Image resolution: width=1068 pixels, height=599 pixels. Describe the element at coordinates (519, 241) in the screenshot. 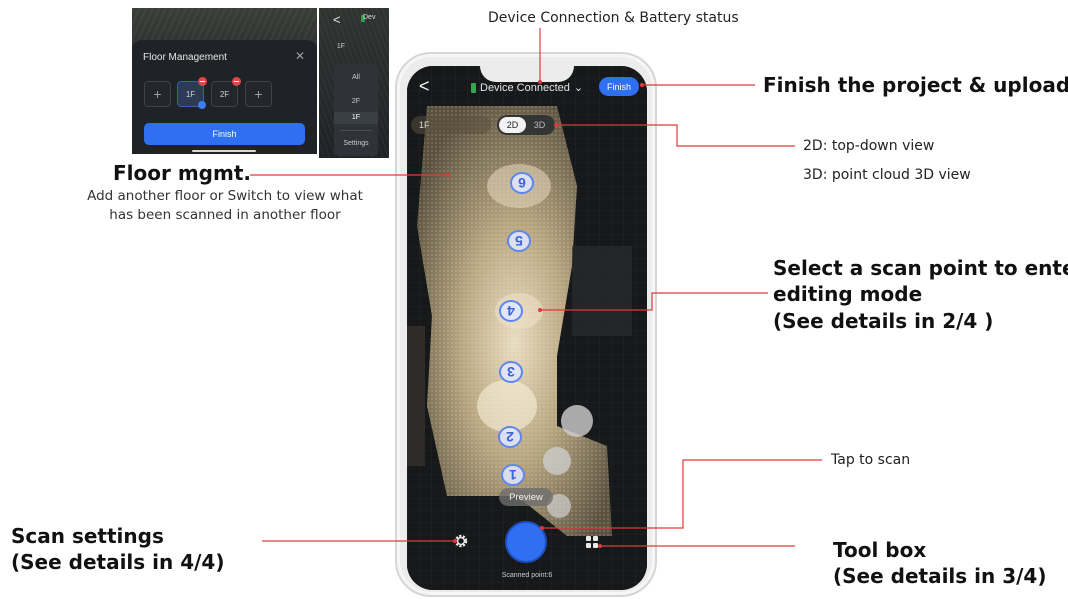

I see `scan-point-5: 5` at that location.